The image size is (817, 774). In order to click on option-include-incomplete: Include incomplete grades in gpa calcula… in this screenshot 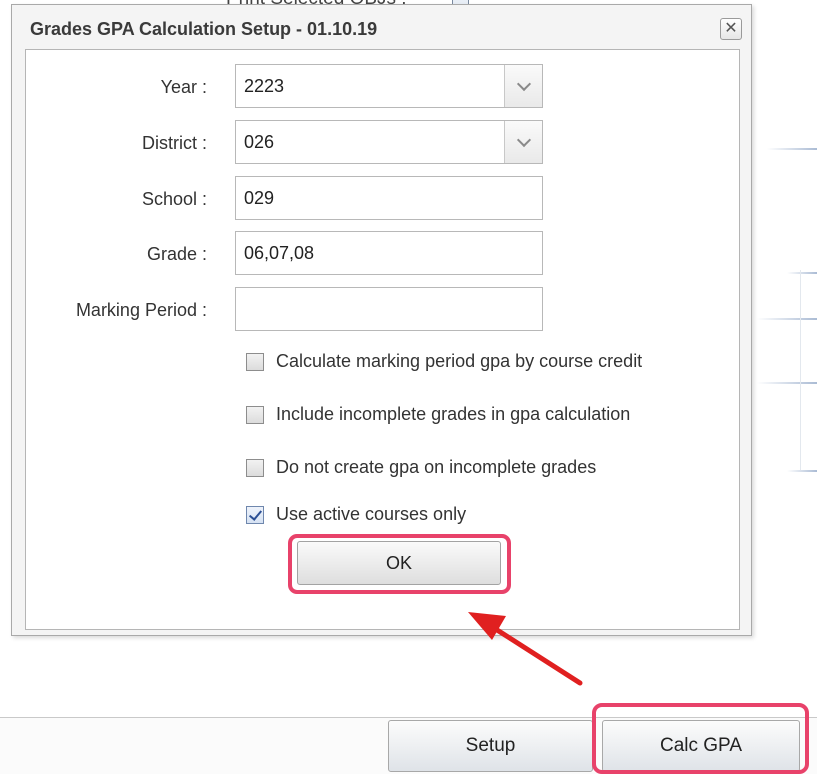, I will do `click(438, 414)`.